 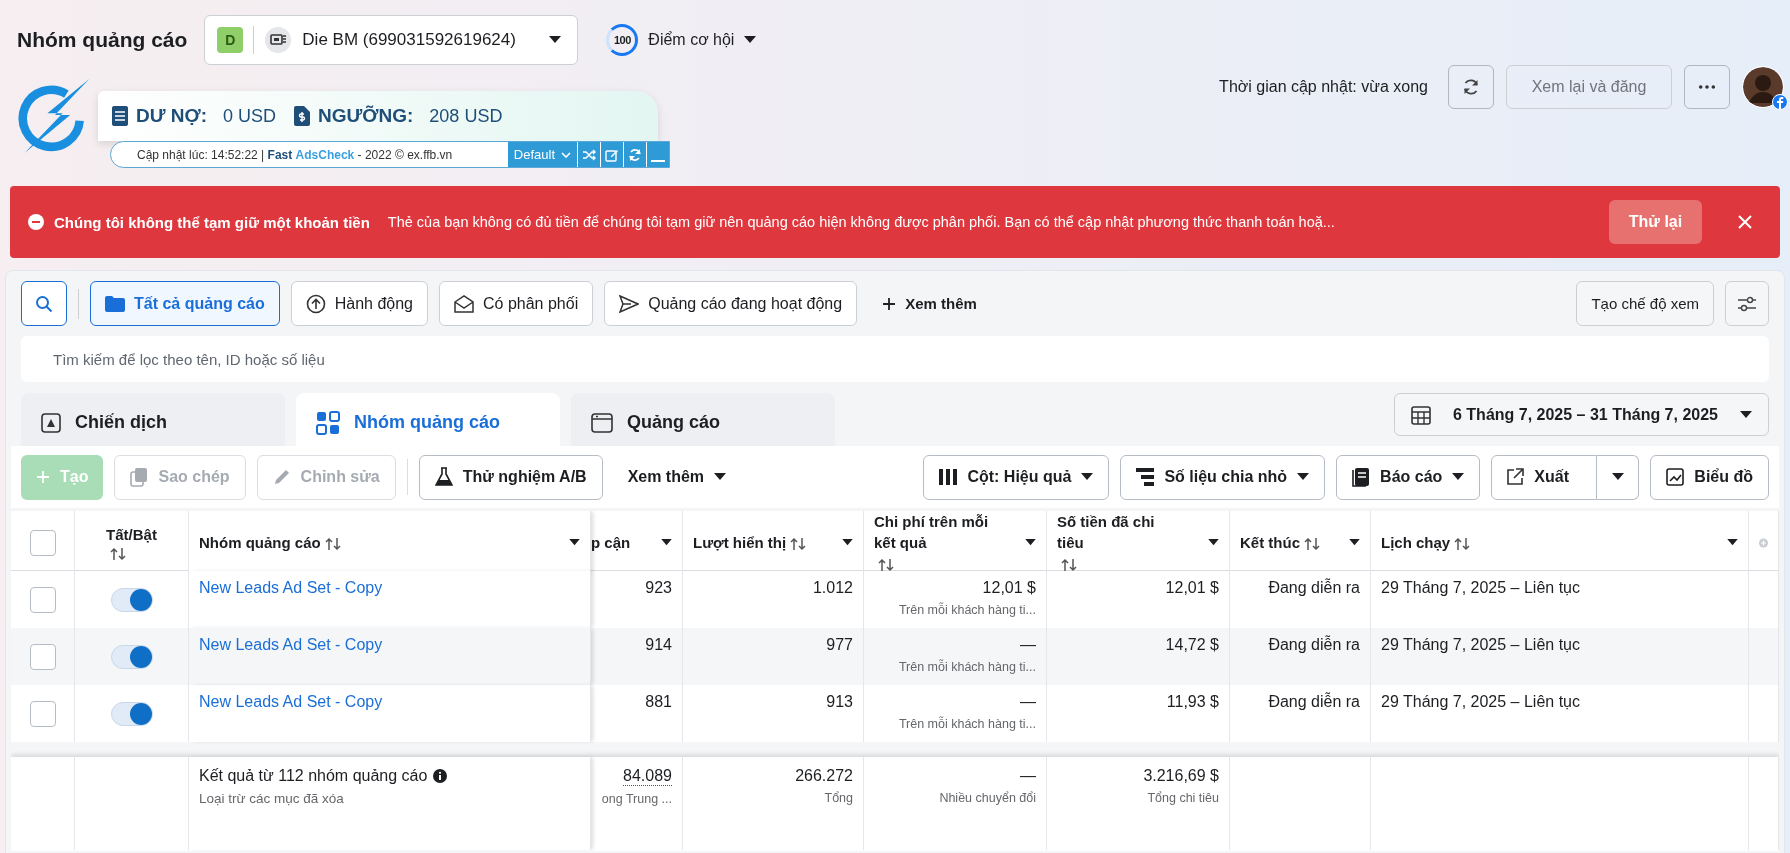 I want to click on column-header: Số tiền đã chi tiêu, so click(x=1121, y=532).